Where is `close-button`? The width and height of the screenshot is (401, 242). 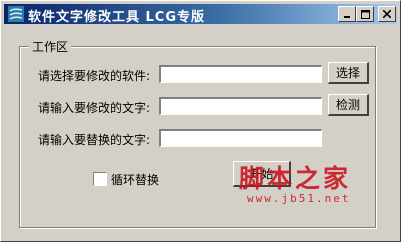
close-button is located at coordinates (387, 14).